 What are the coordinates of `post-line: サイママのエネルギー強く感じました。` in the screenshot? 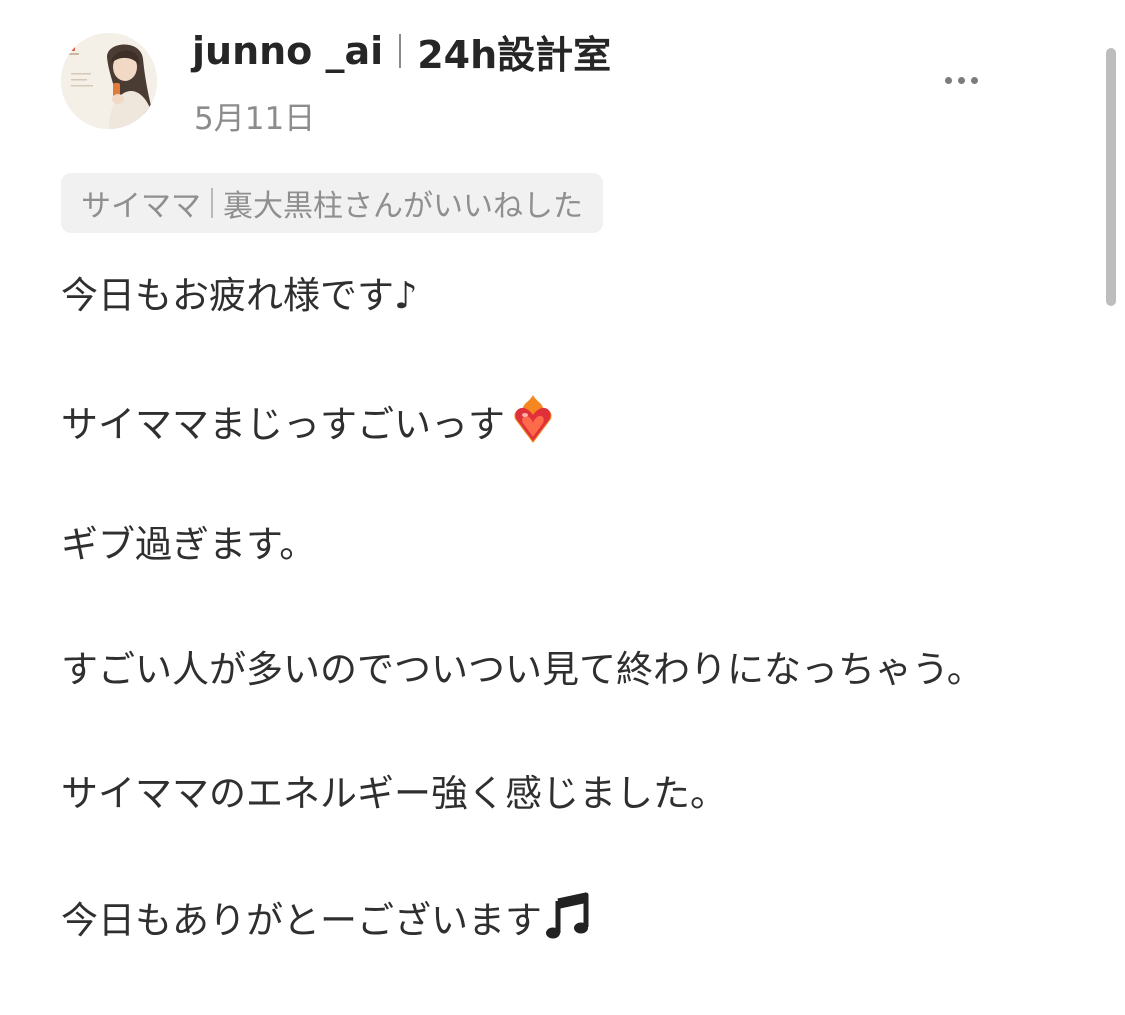 It's located at (561, 828).